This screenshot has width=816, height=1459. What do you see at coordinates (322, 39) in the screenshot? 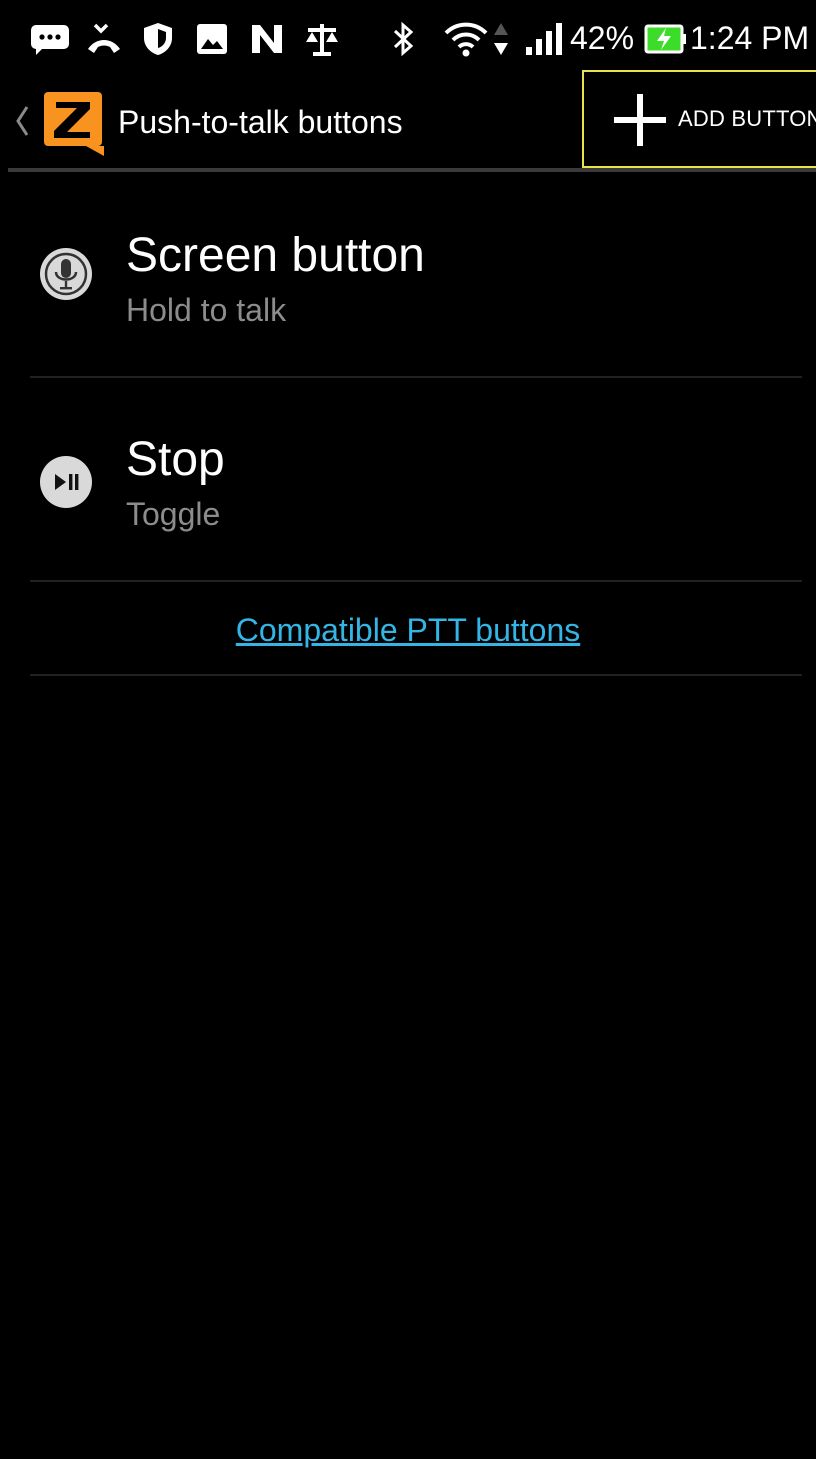
I see `scales-icon` at bounding box center [322, 39].